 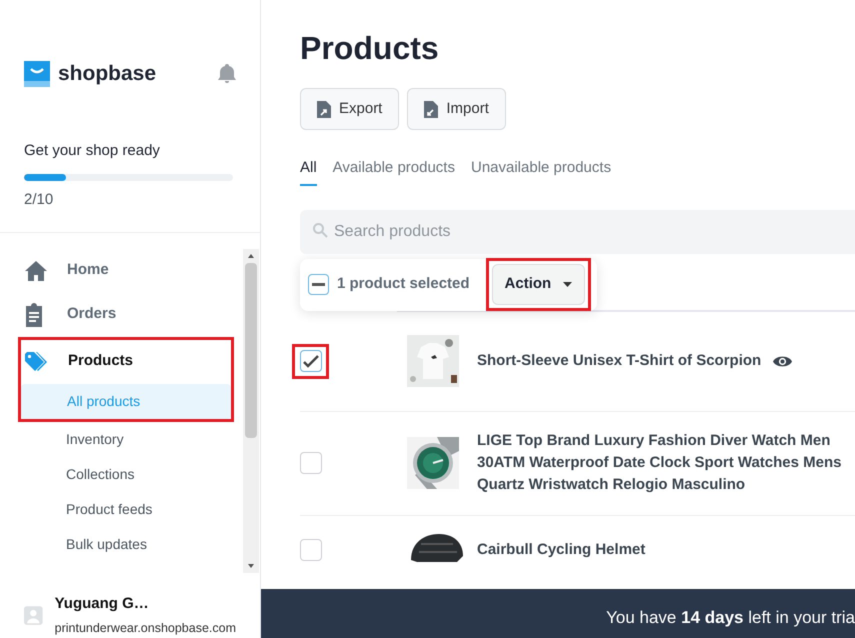 I want to click on scrollbar, so click(x=251, y=410).